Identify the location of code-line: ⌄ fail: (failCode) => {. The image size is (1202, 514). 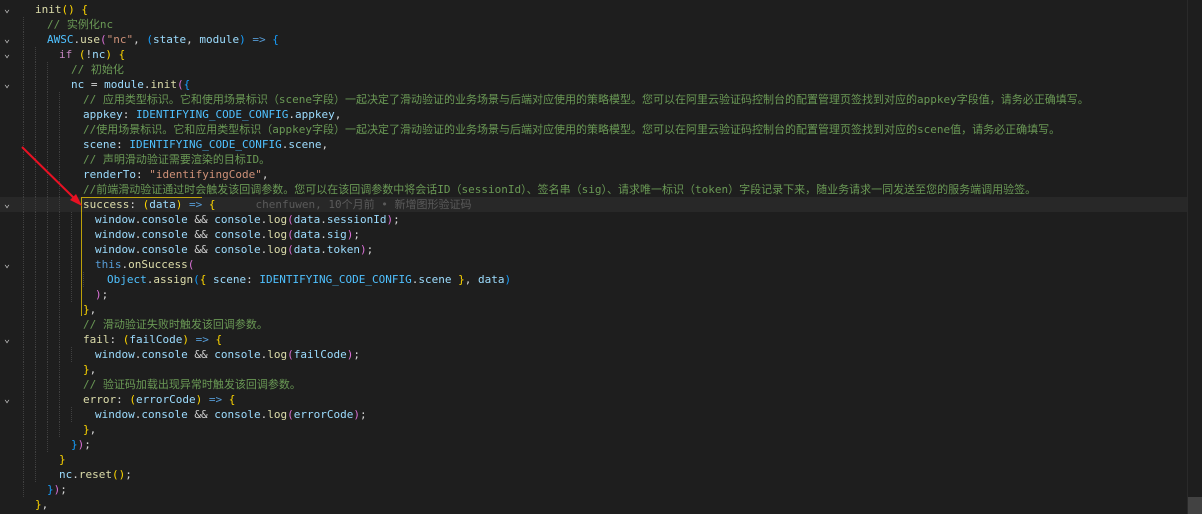
(601, 339).